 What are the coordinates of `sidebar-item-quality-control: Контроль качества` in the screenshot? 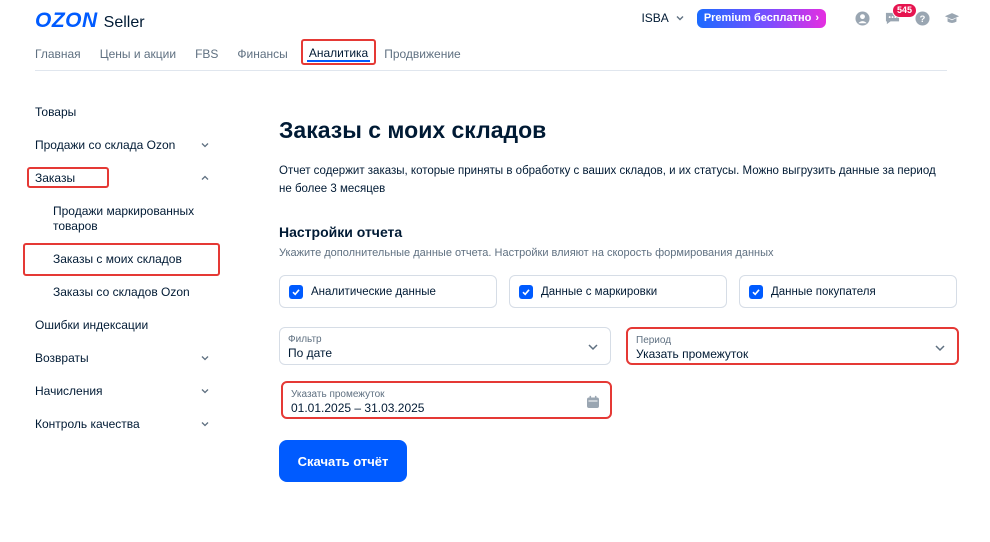 It's located at (122, 424).